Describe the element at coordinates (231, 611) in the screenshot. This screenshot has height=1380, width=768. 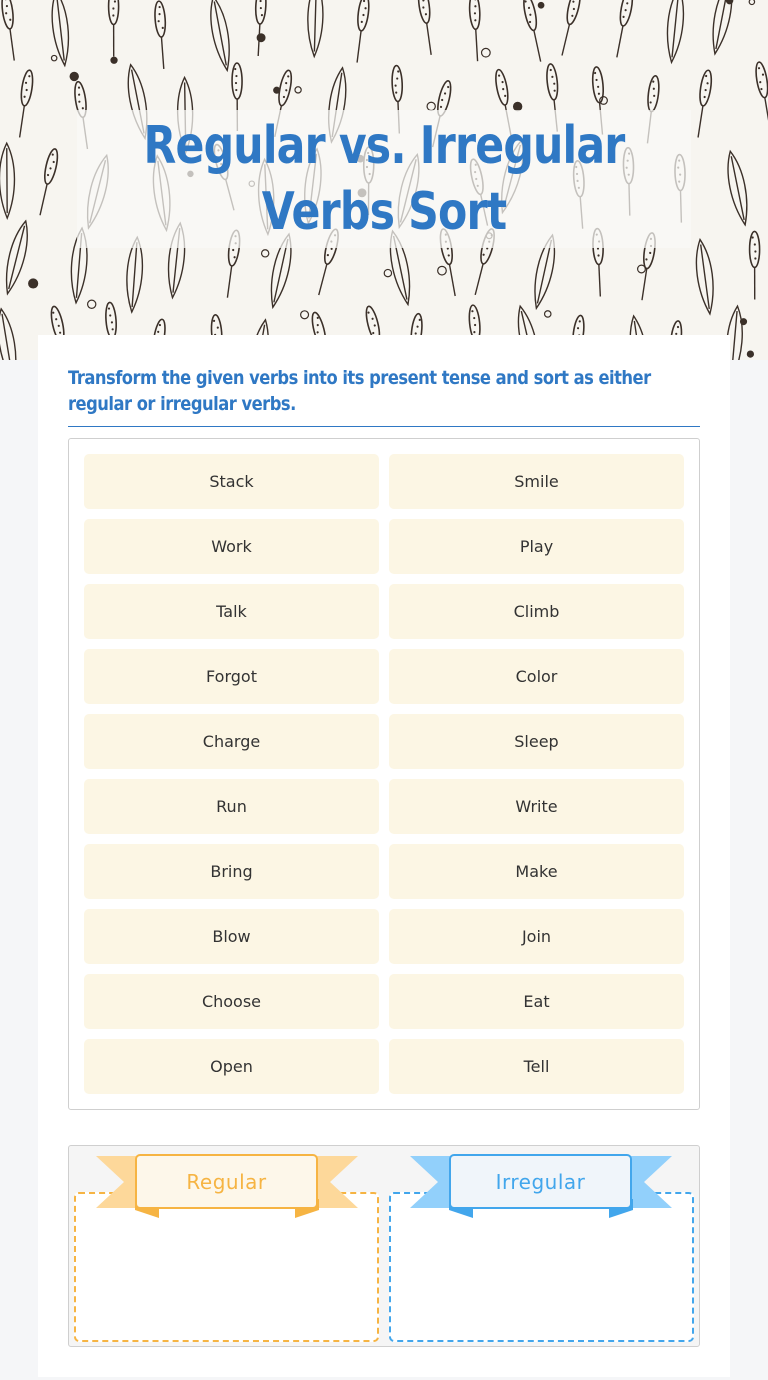
I see `verb-tile: Talk` at that location.